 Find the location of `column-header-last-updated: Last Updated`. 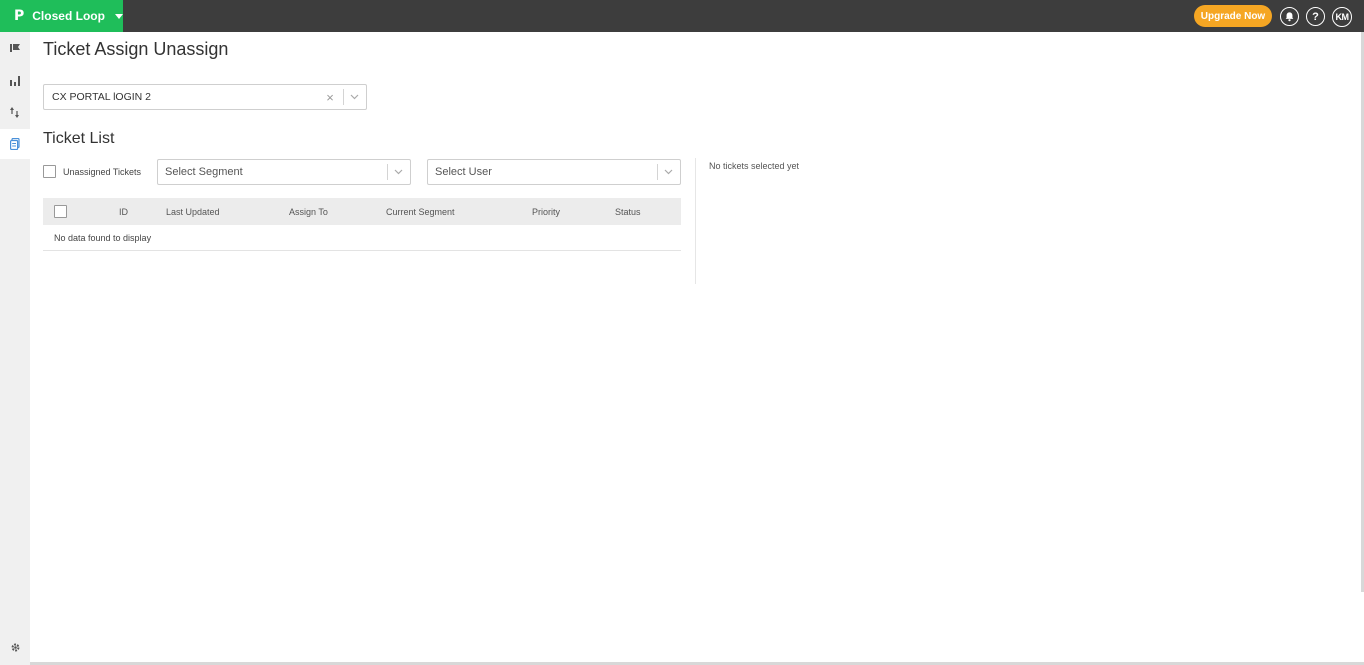

column-header-last-updated: Last Updated is located at coordinates (193, 212).